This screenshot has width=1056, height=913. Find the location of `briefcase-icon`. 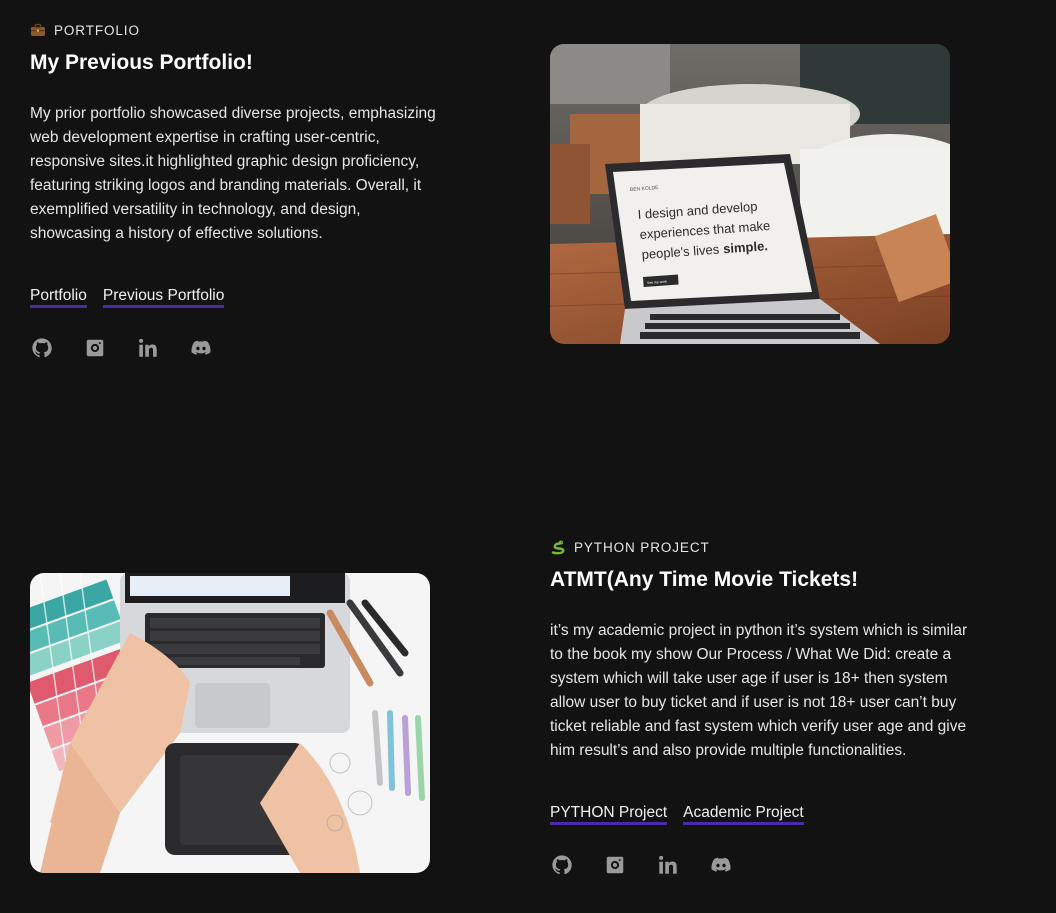

briefcase-icon is located at coordinates (38, 29).